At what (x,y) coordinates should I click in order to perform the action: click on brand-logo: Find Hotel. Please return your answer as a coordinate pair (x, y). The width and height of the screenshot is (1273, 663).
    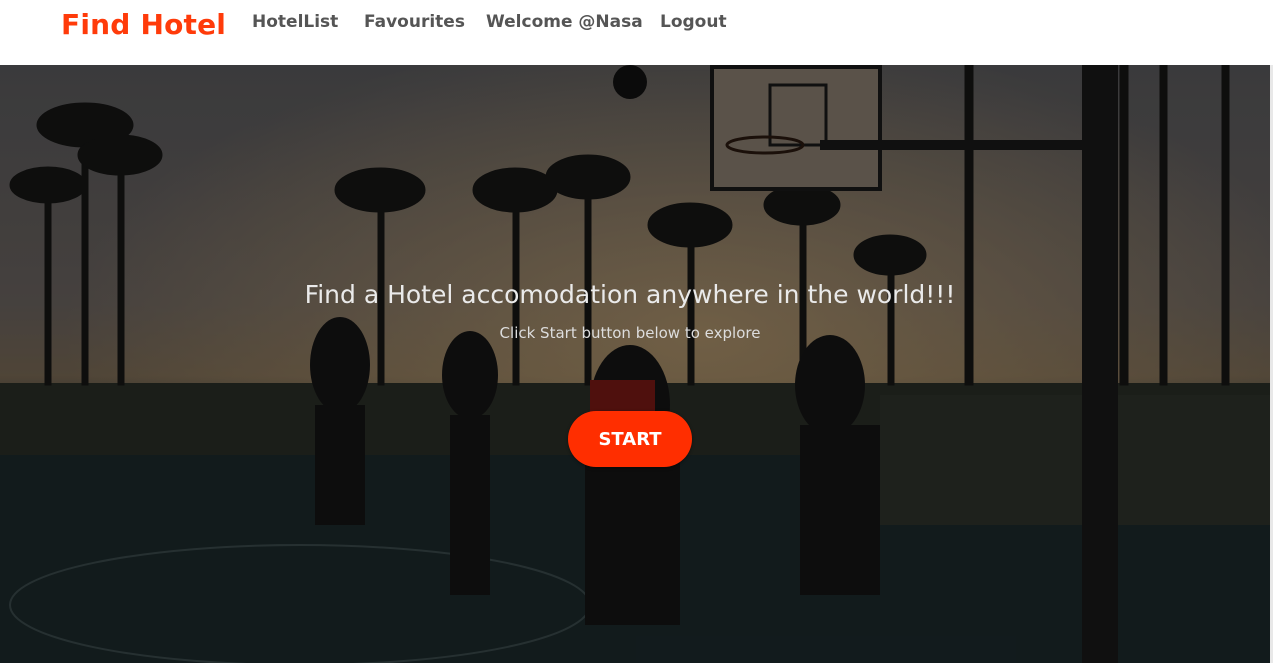
    Looking at the image, I should click on (143, 24).